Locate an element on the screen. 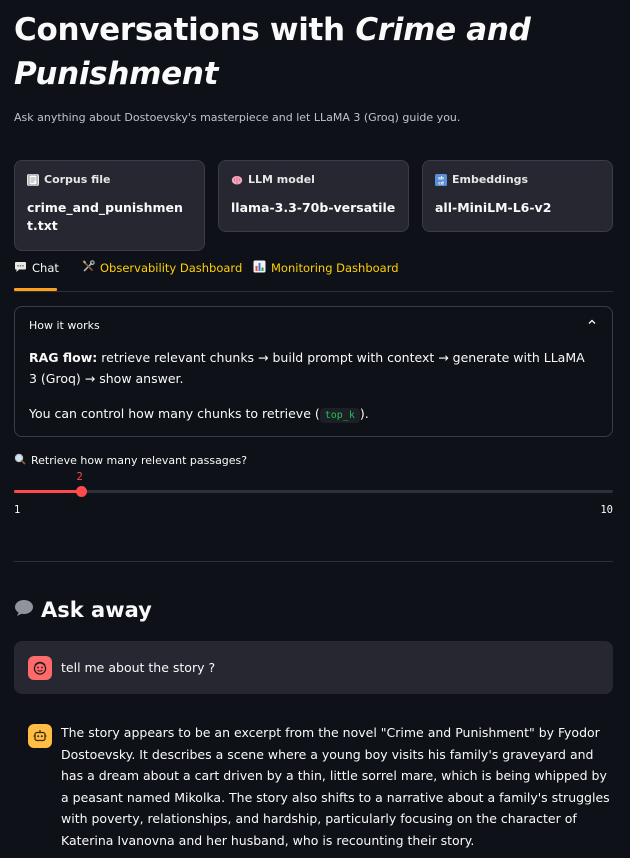  llm-model-label-row: LLM model is located at coordinates (313, 179).